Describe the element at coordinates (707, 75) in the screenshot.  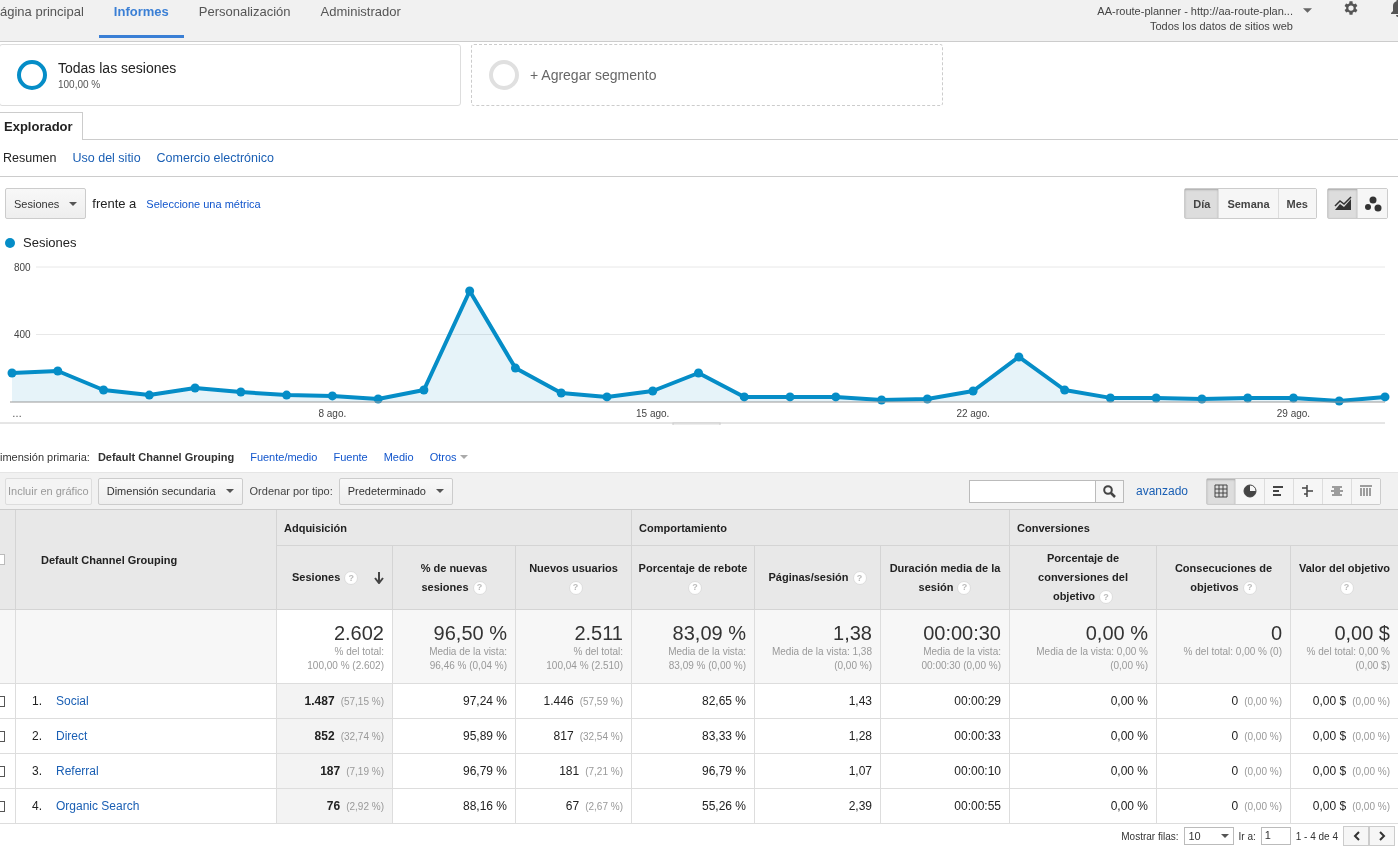
I see `add-segment-card: + Agregar segmento` at that location.